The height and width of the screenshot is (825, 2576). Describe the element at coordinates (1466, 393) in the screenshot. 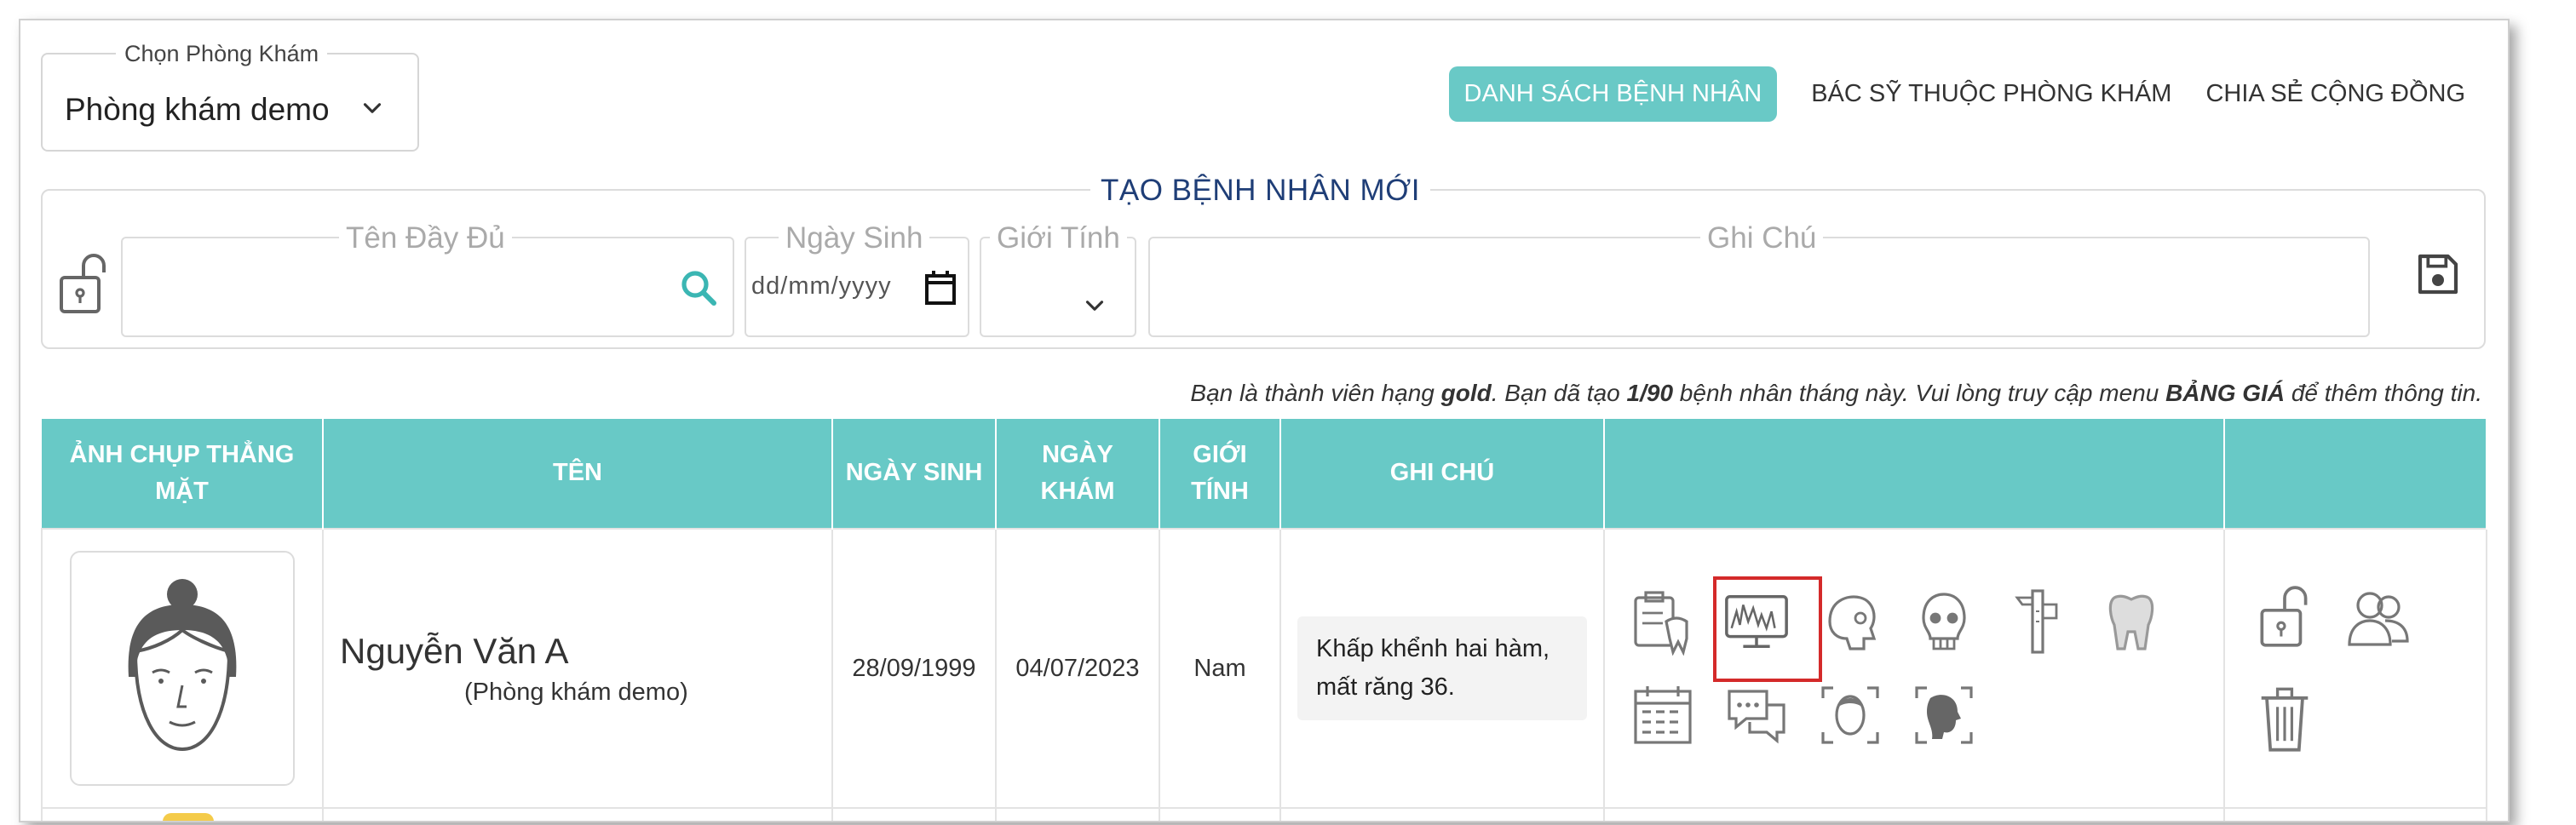

I see `membership-tier: gold` at that location.